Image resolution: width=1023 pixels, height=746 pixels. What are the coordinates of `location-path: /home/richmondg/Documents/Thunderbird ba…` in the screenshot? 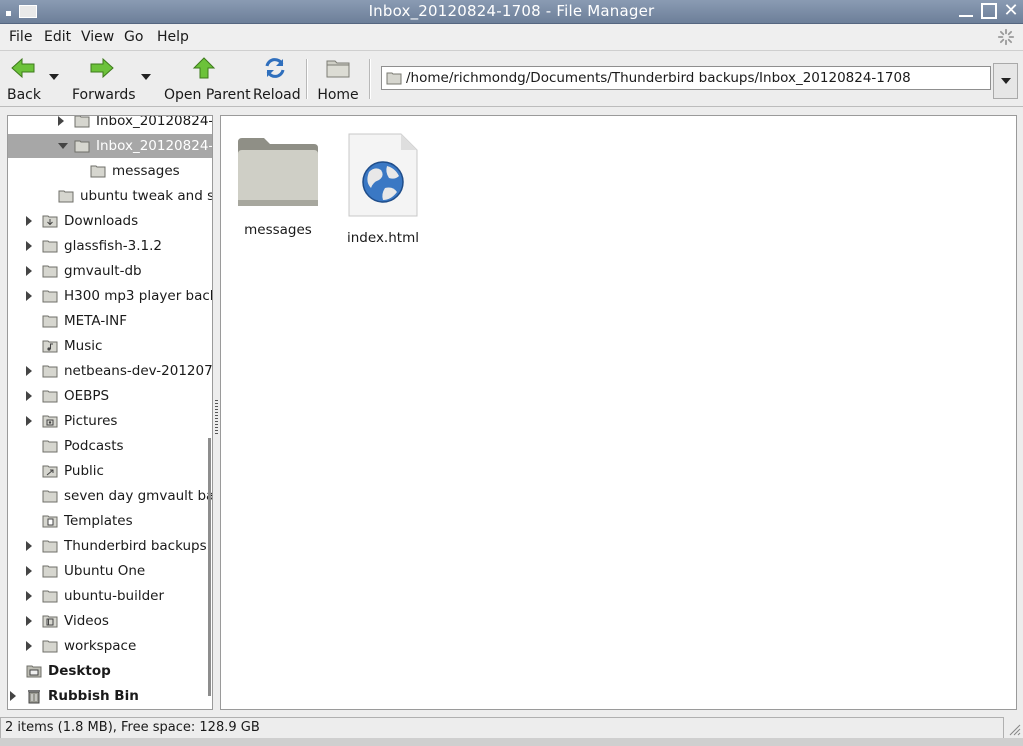 It's located at (658, 78).